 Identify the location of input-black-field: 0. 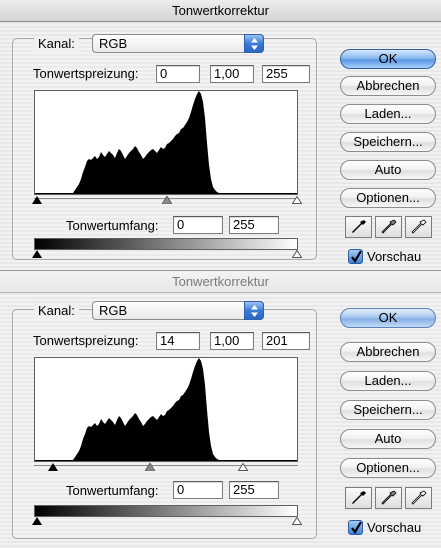
(178, 74).